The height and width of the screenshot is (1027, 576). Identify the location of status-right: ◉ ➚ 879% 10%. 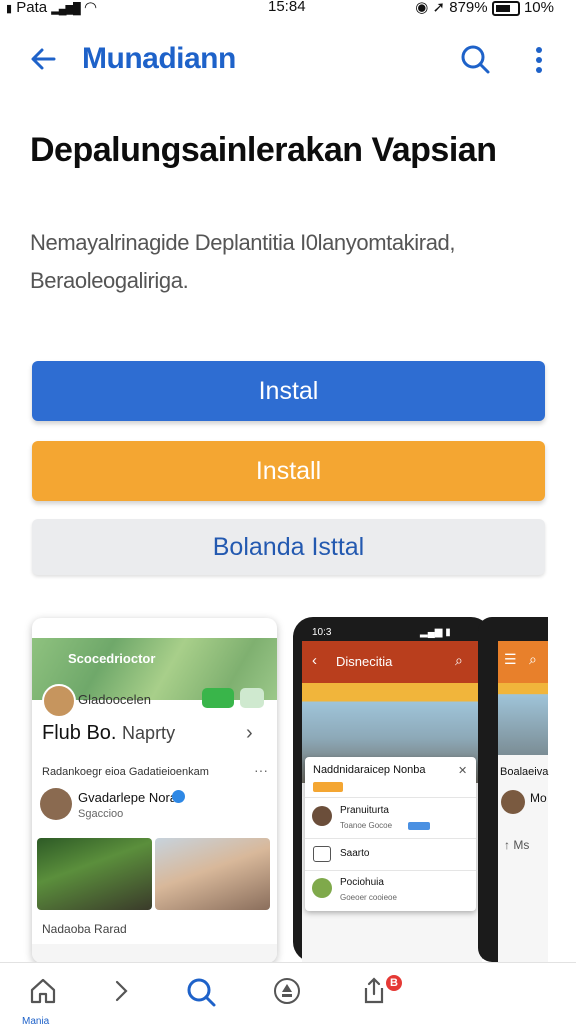
(484, 8).